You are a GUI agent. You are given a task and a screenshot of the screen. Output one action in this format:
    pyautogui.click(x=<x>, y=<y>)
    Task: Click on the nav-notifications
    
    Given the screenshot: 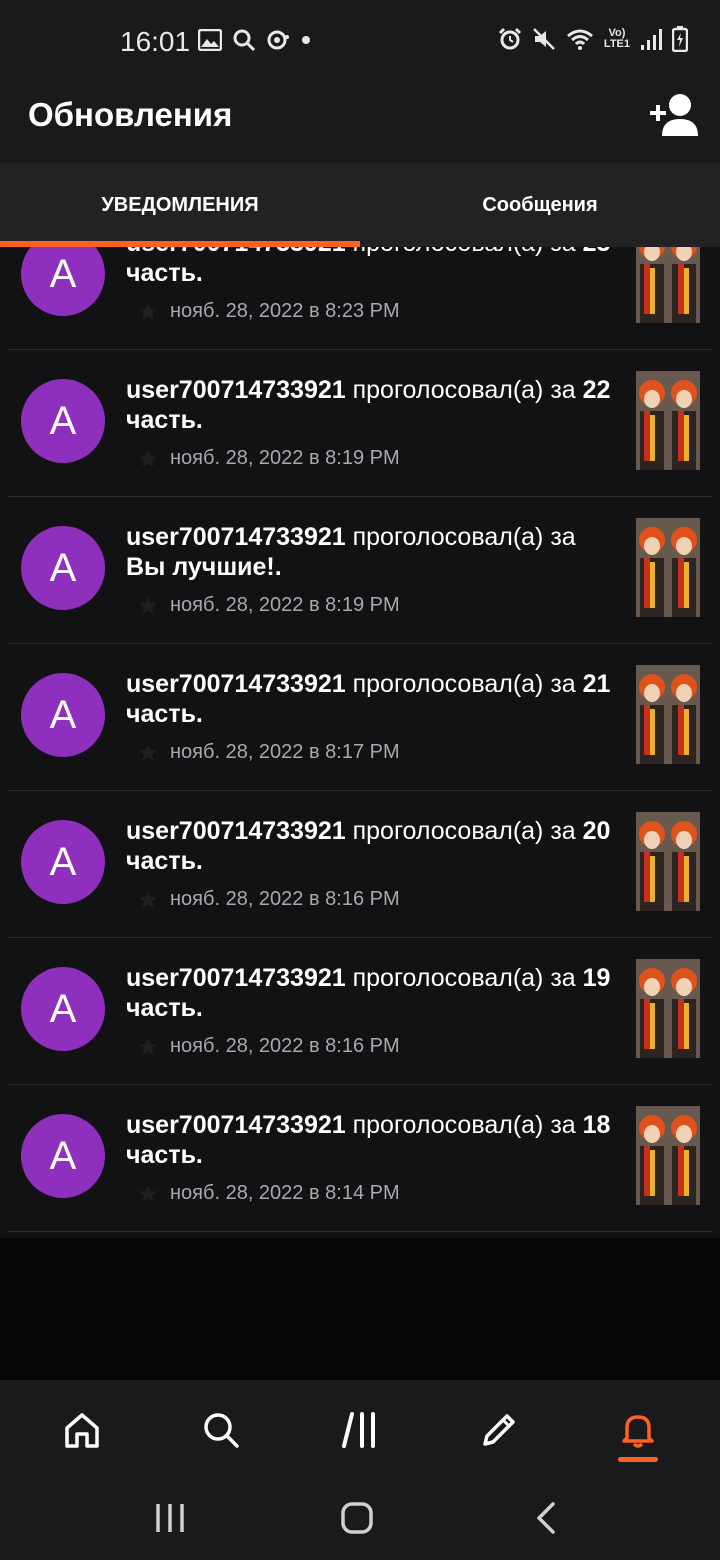 What is the action you would take?
    pyautogui.click(x=638, y=1430)
    